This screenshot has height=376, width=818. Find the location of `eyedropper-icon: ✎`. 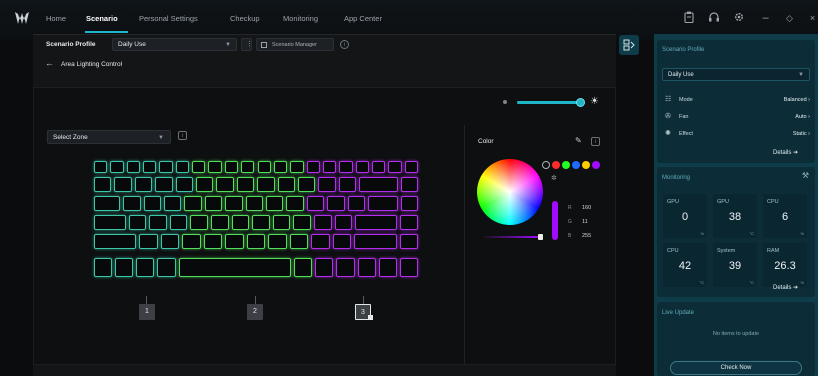

eyedropper-icon: ✎ is located at coordinates (578, 140).